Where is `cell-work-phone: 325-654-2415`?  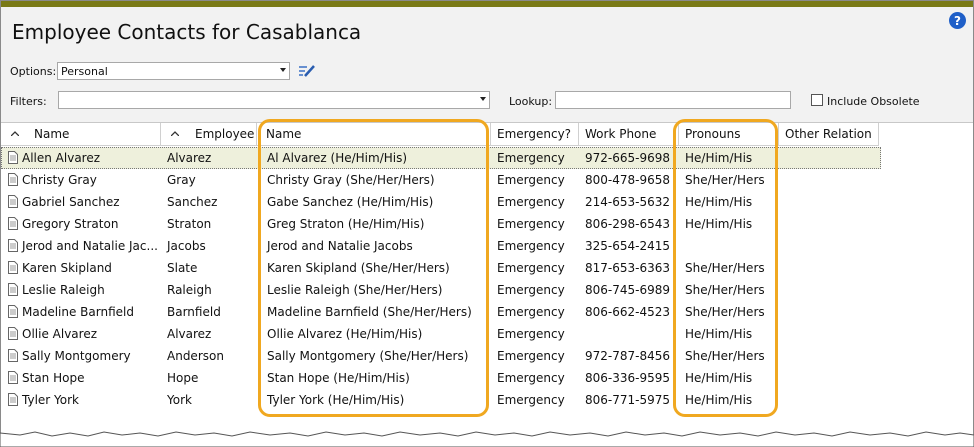
cell-work-phone: 325-654-2415 is located at coordinates (628, 246).